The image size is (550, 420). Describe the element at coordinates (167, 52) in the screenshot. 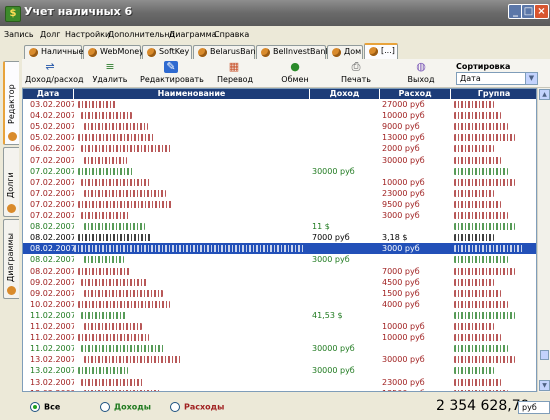

I see `tab-softkey: SoftKey` at that location.